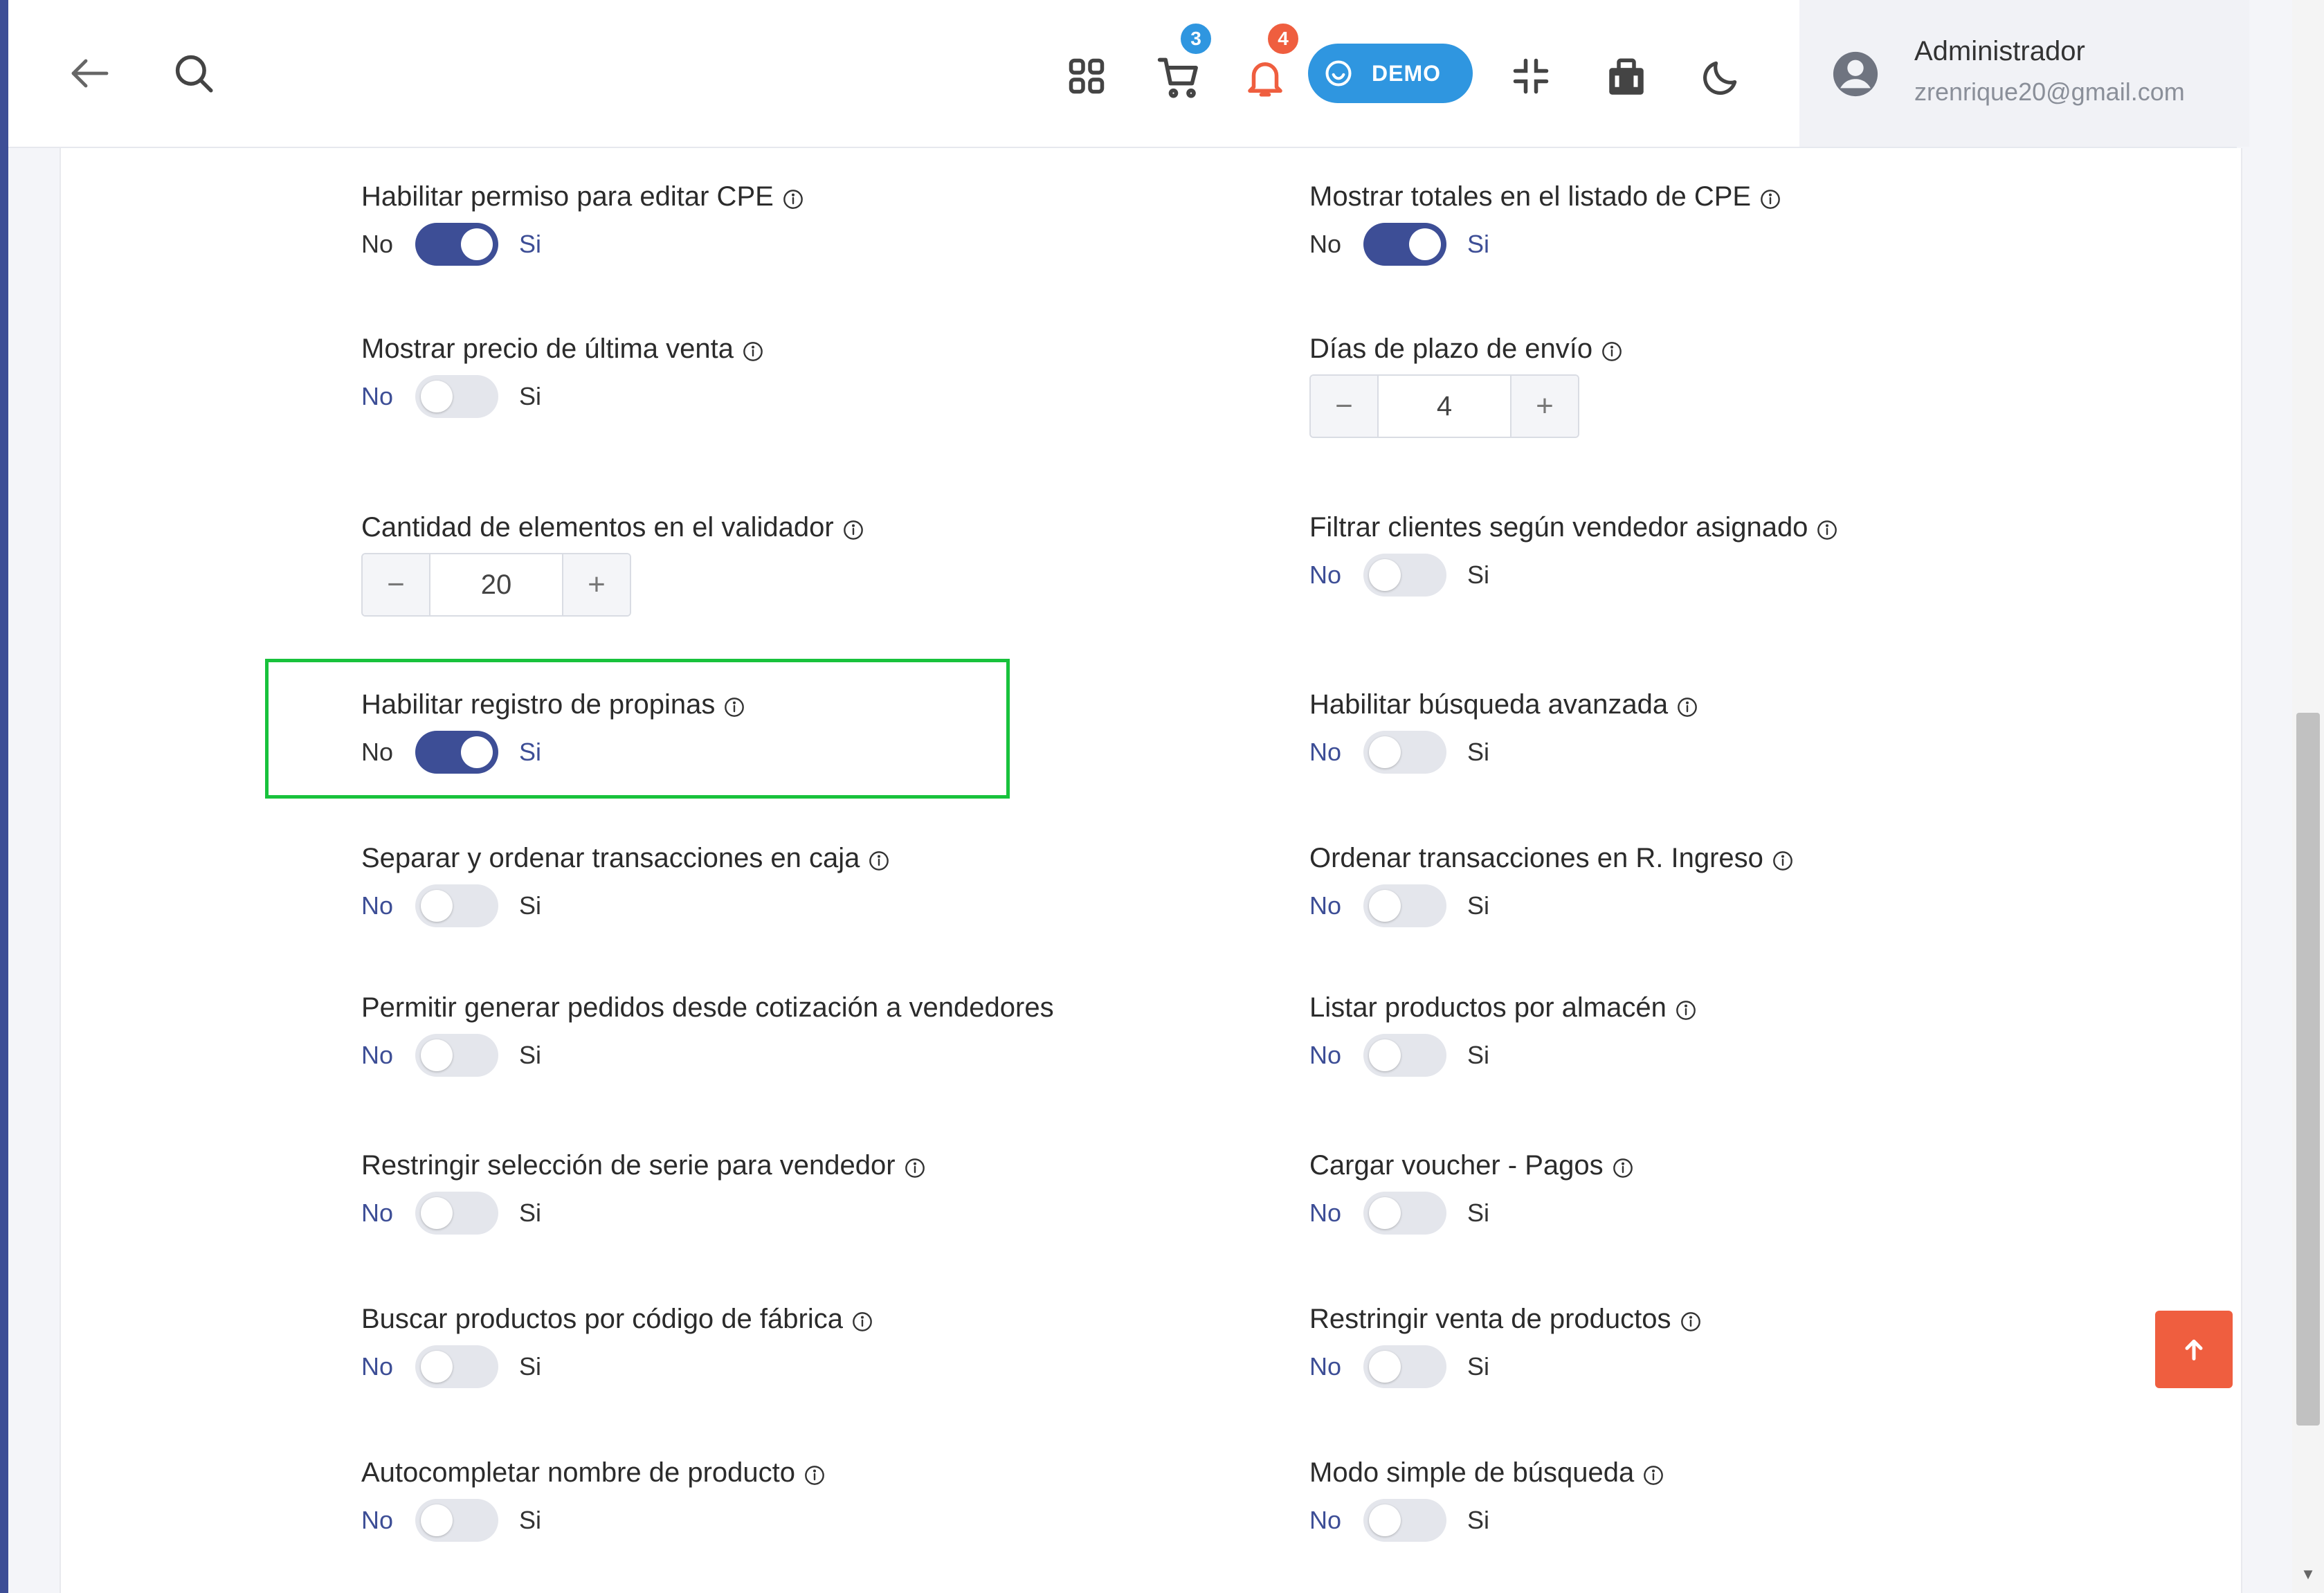 The width and height of the screenshot is (2324, 1593). What do you see at coordinates (2194, 1349) in the screenshot?
I see `scroll-to-top-button` at bounding box center [2194, 1349].